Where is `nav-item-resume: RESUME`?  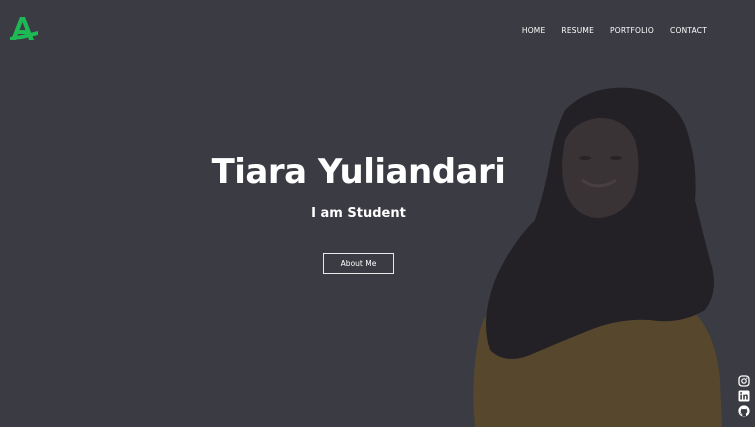 nav-item-resume: RESUME is located at coordinates (577, 31).